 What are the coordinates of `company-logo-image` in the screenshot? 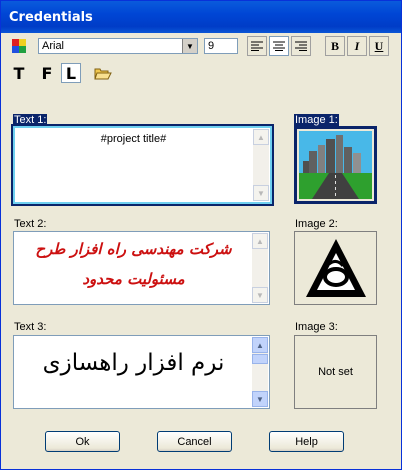 It's located at (335, 268).